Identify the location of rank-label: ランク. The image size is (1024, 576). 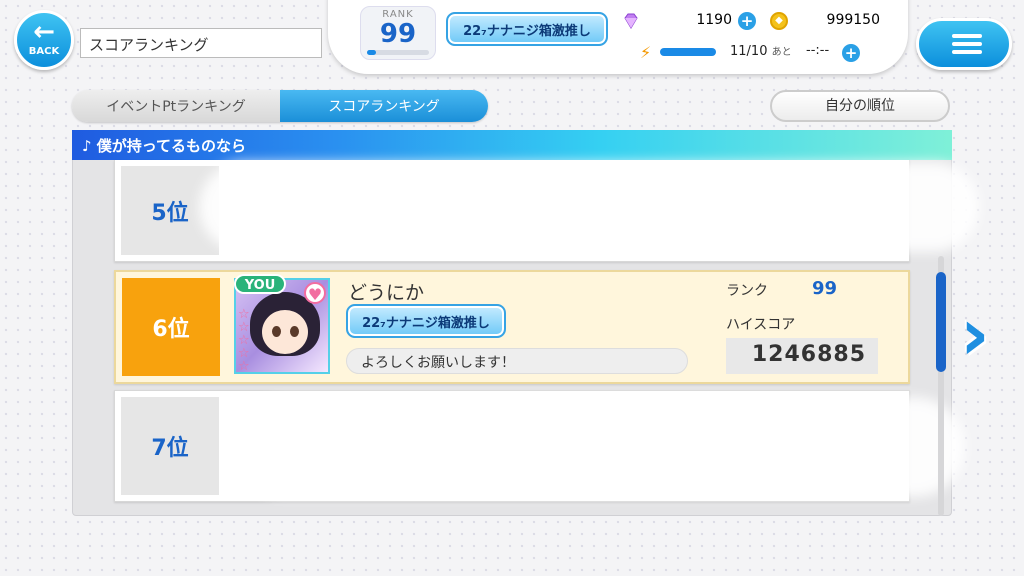
(747, 291).